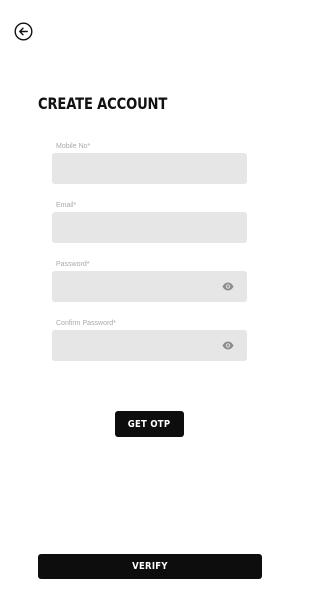 The width and height of the screenshot is (320, 612). I want to click on page-title: CREATE ACCOUNT, so click(103, 103).